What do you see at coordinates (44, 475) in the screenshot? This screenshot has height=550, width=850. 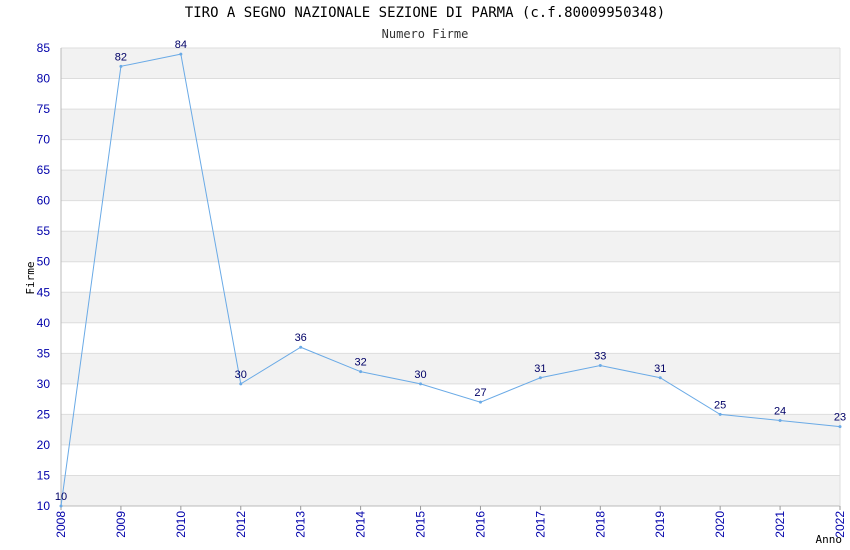 I see `y-tick-label: 15` at bounding box center [44, 475].